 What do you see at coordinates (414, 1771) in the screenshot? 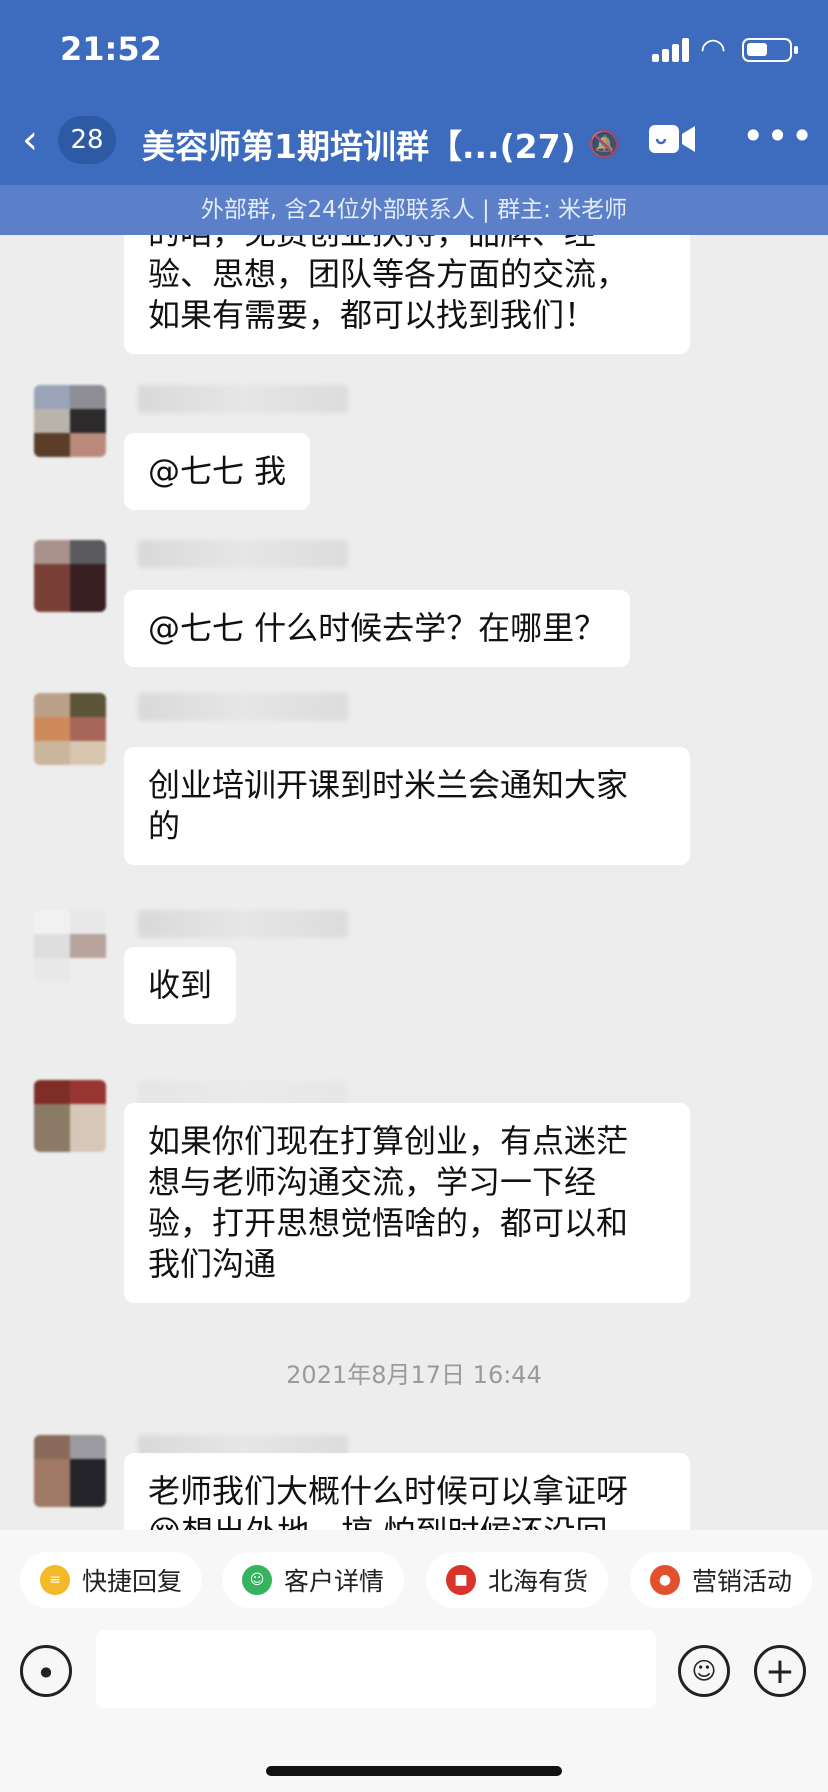
I see `home-indicator` at bounding box center [414, 1771].